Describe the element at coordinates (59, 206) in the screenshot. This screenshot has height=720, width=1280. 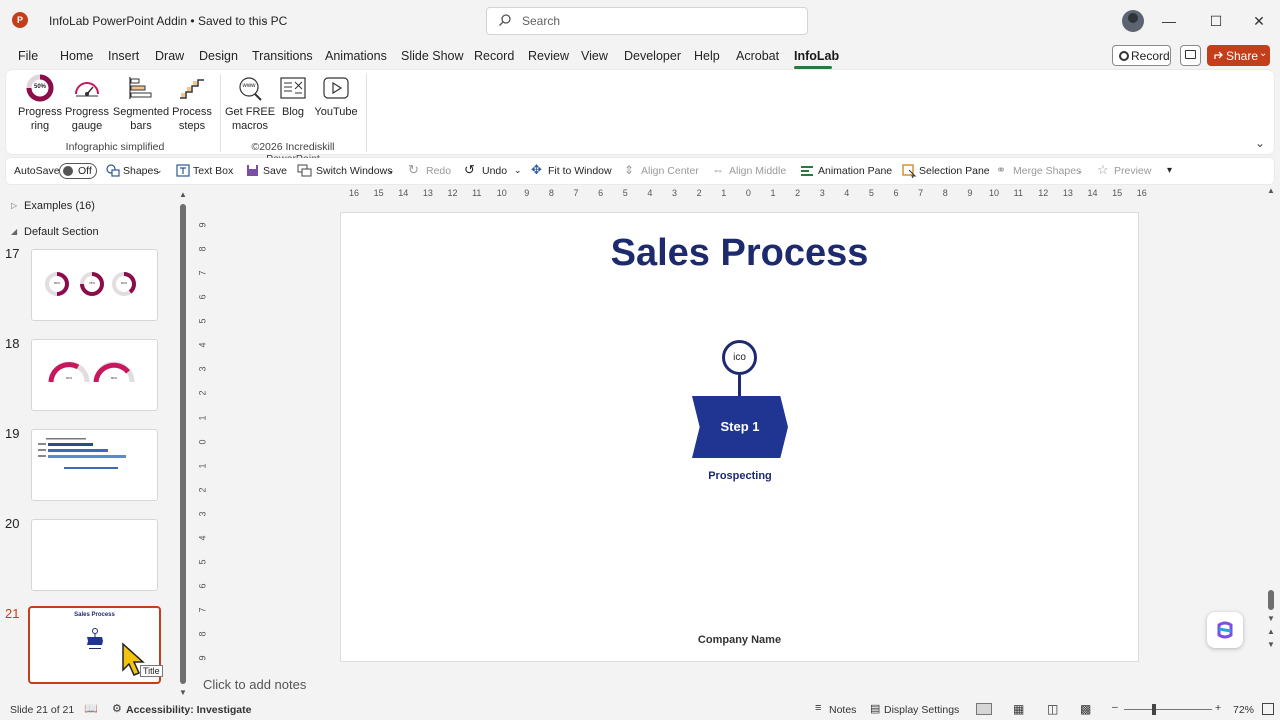
I see `section-examples: Examples (16)` at that location.